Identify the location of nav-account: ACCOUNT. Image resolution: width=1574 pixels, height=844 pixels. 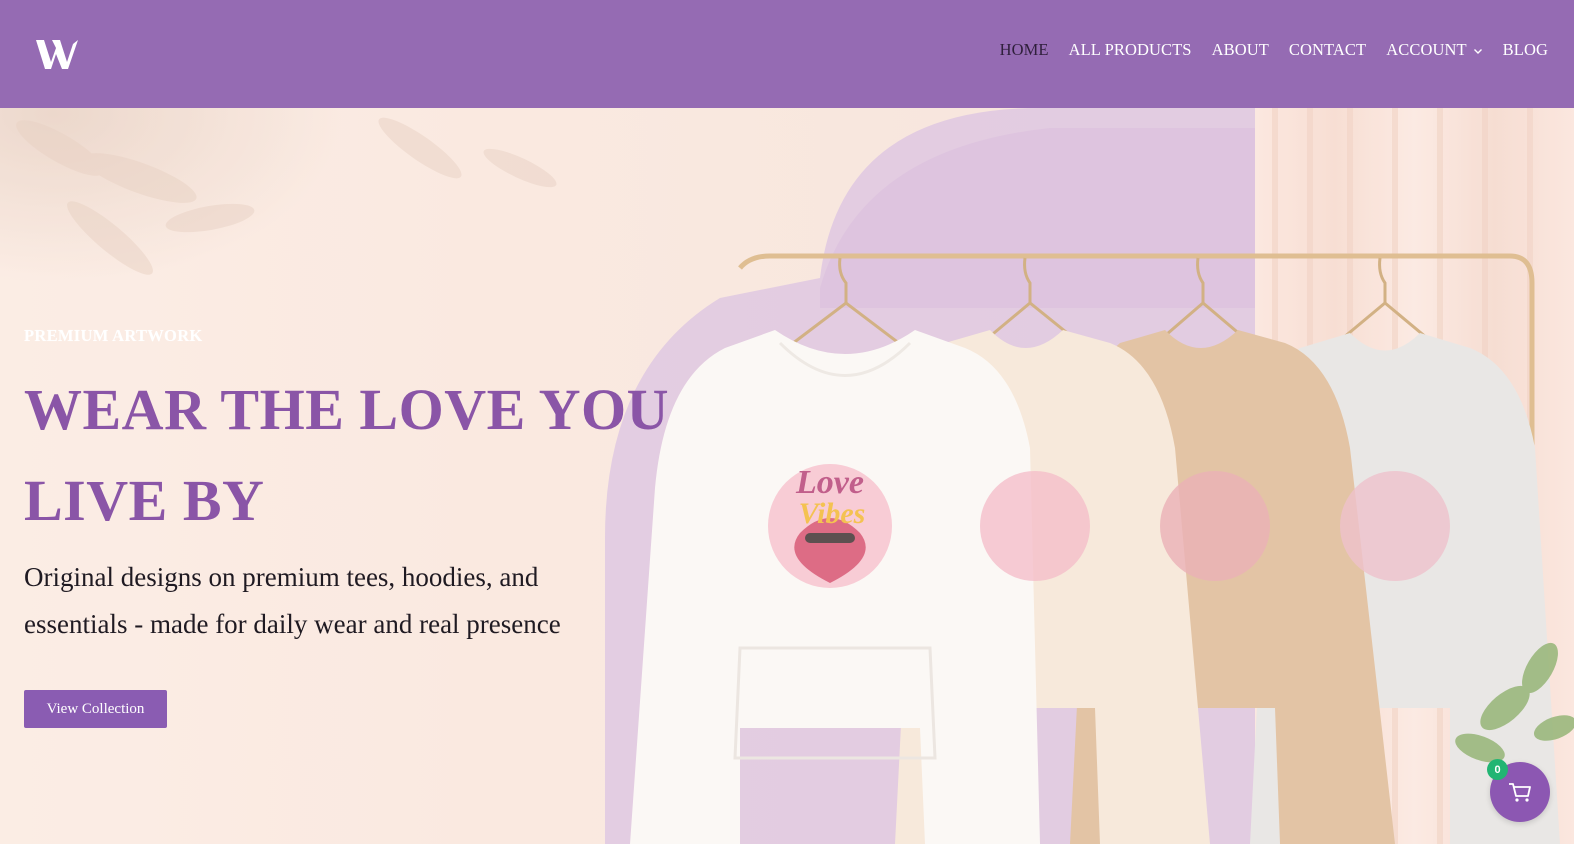
(1434, 50).